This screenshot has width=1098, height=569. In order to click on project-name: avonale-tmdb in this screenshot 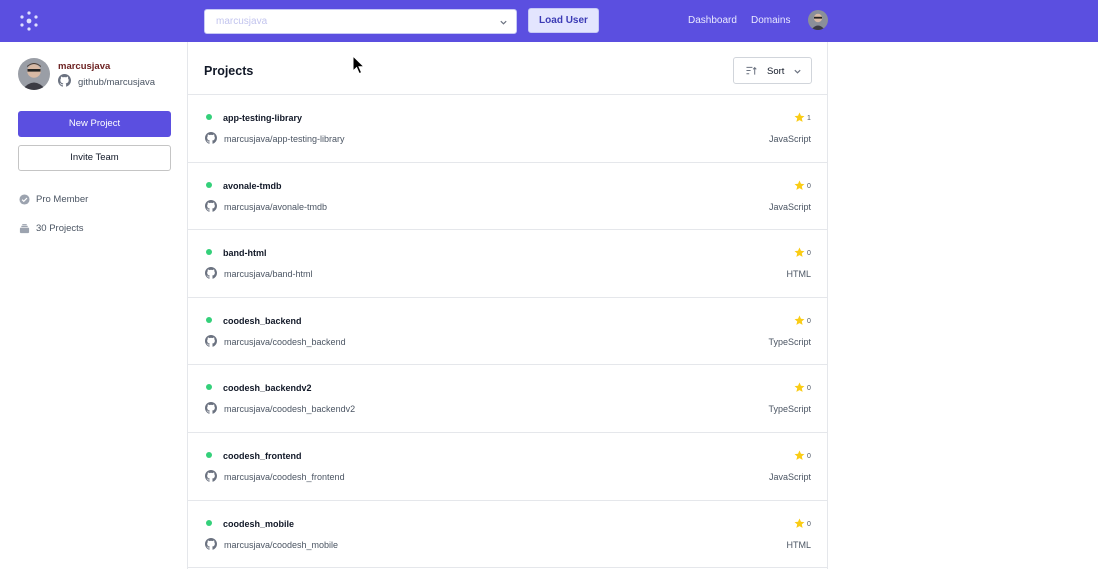, I will do `click(252, 186)`.